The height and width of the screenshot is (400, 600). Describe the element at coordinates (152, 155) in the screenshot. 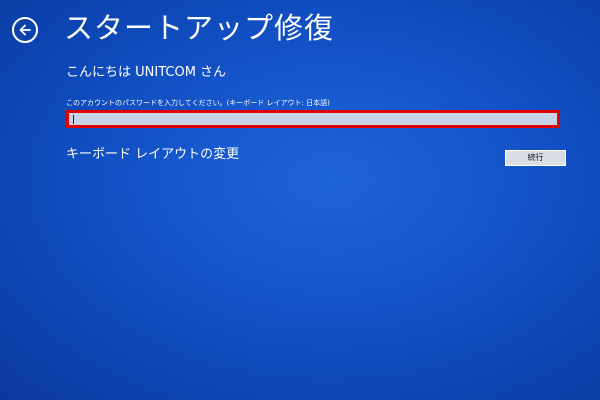

I see `change-keyboard-layout-link: キーボード レイアウトの変更` at that location.